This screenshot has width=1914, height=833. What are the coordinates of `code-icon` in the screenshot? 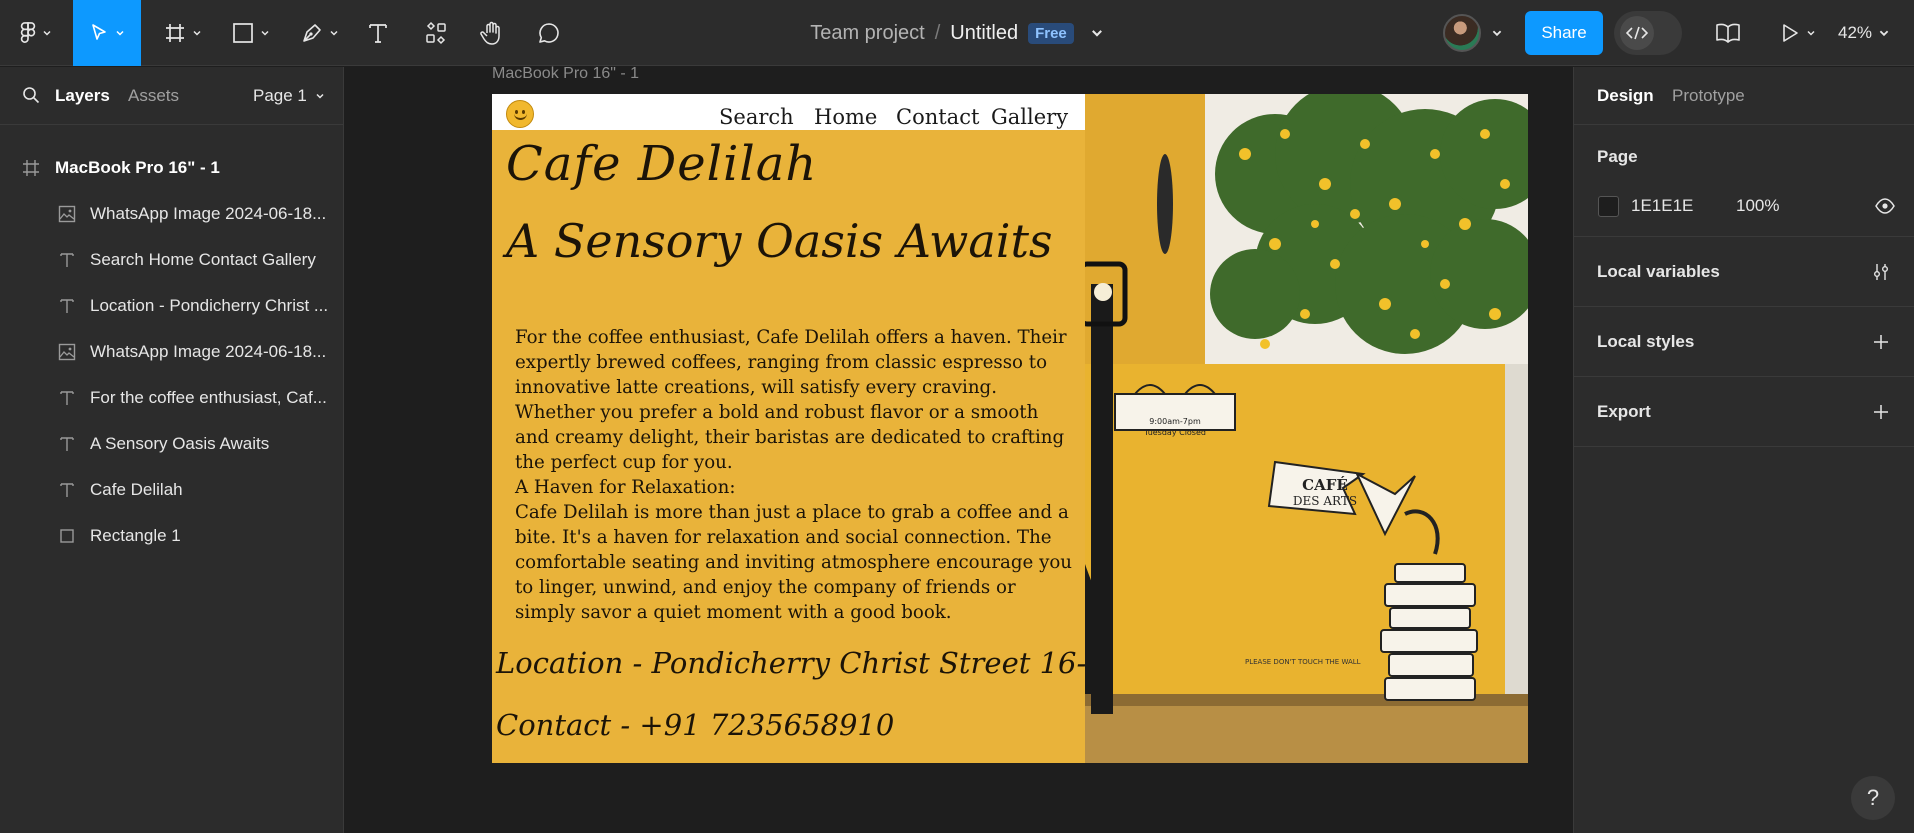 It's located at (1637, 33).